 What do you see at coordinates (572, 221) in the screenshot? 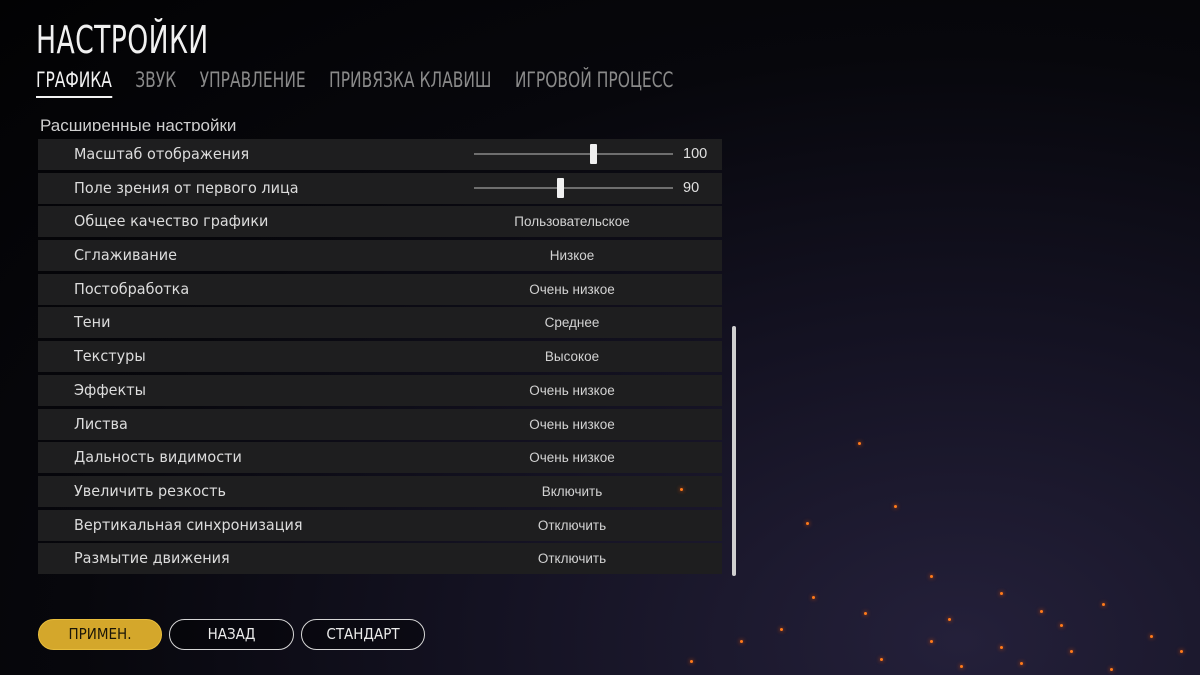
I see `setting-value: Пользовательское` at bounding box center [572, 221].